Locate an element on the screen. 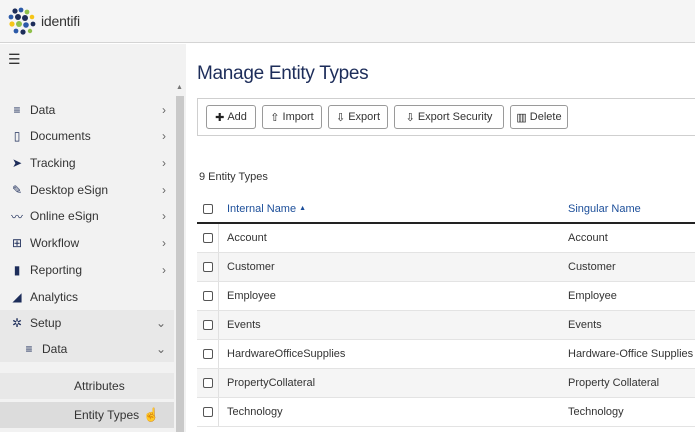 The image size is (695, 432). delete-button: ▥ Delete is located at coordinates (539, 117).